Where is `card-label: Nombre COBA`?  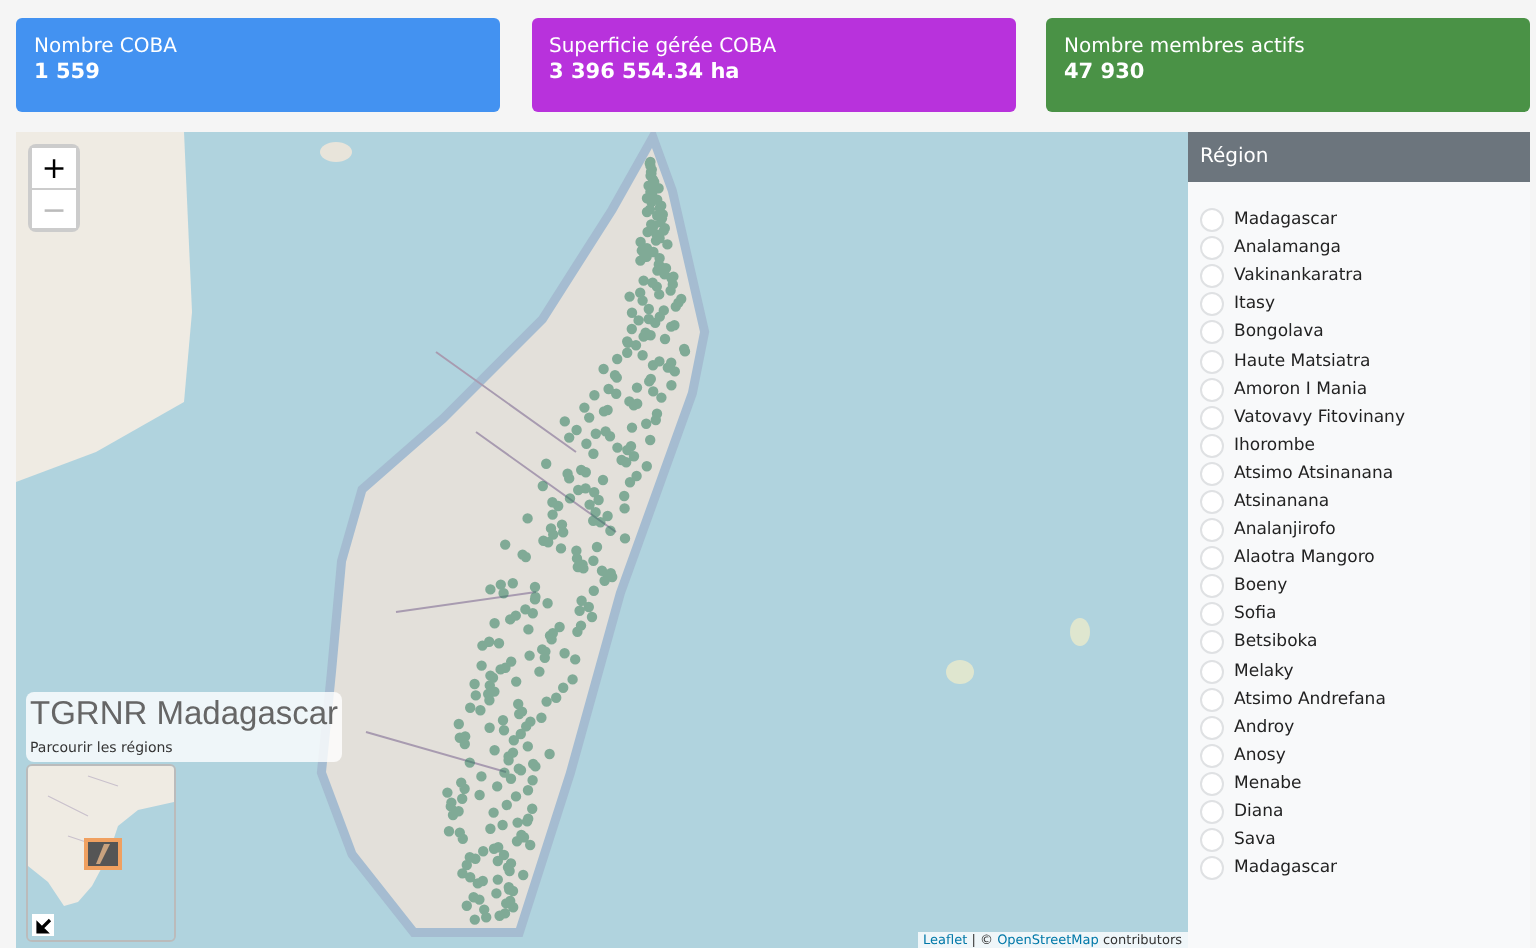 card-label: Nombre COBA is located at coordinates (106, 47).